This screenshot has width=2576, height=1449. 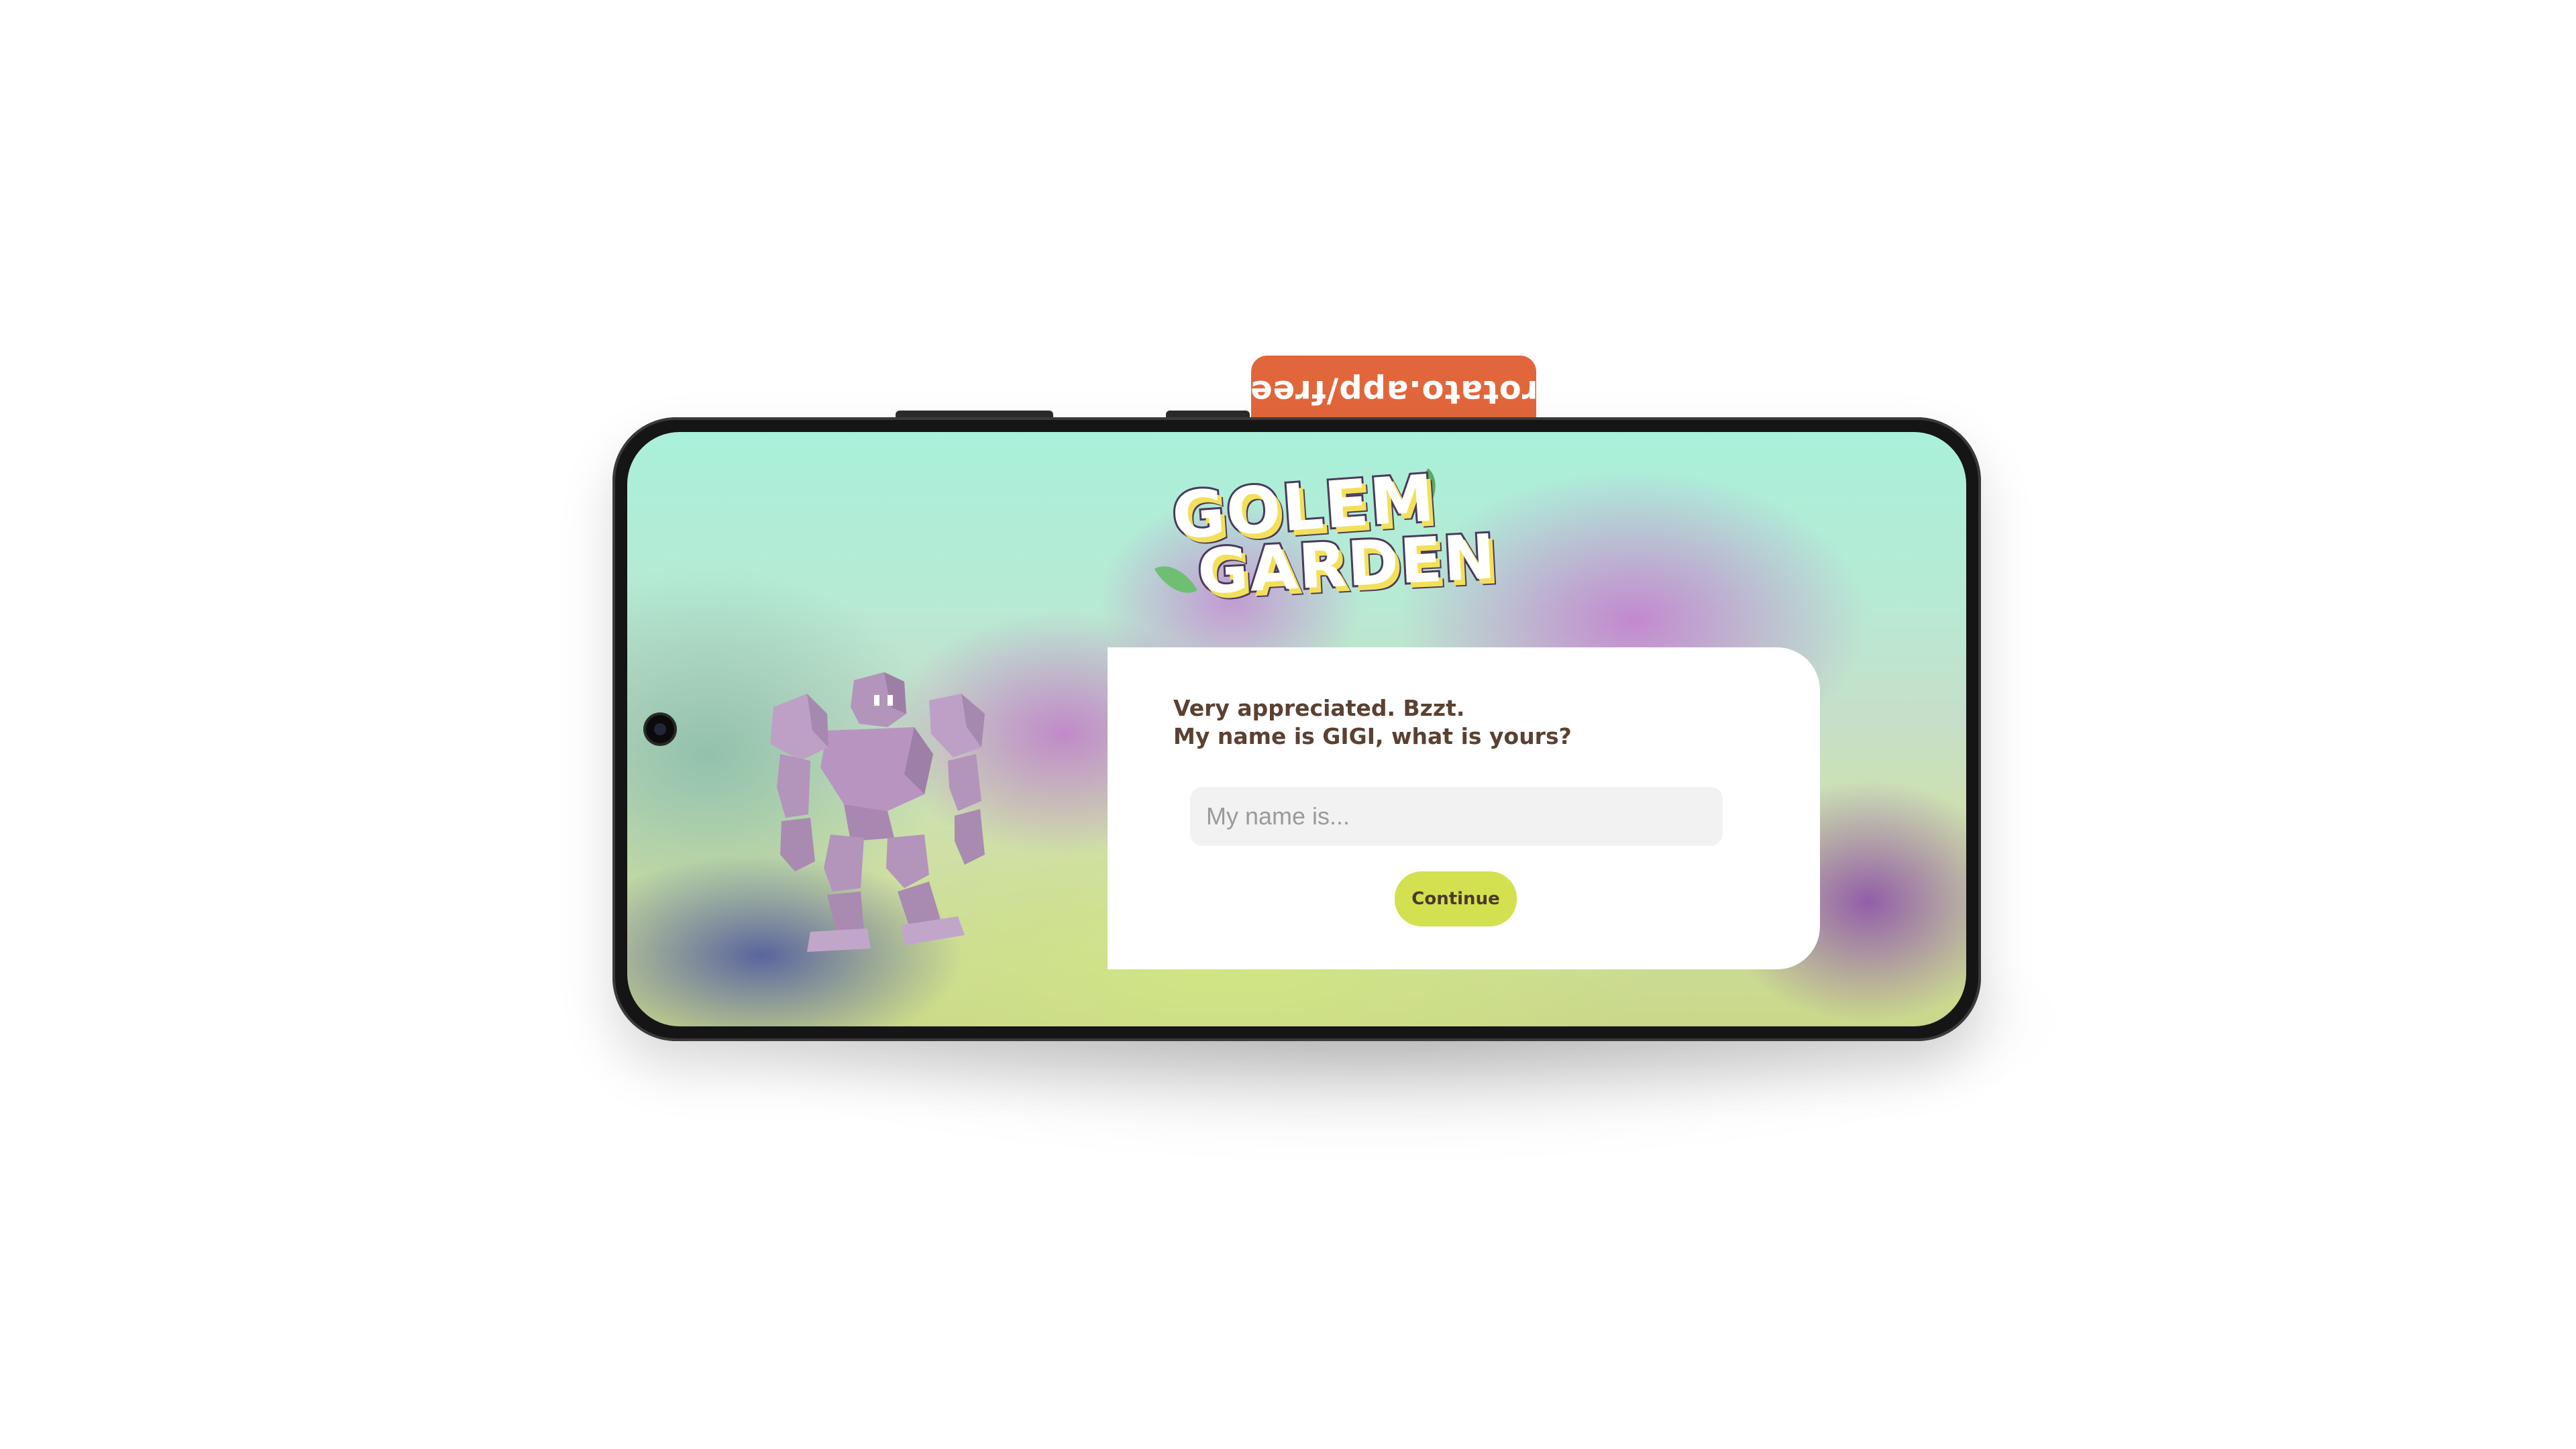 I want to click on leaf-icon, so click(x=1176, y=579).